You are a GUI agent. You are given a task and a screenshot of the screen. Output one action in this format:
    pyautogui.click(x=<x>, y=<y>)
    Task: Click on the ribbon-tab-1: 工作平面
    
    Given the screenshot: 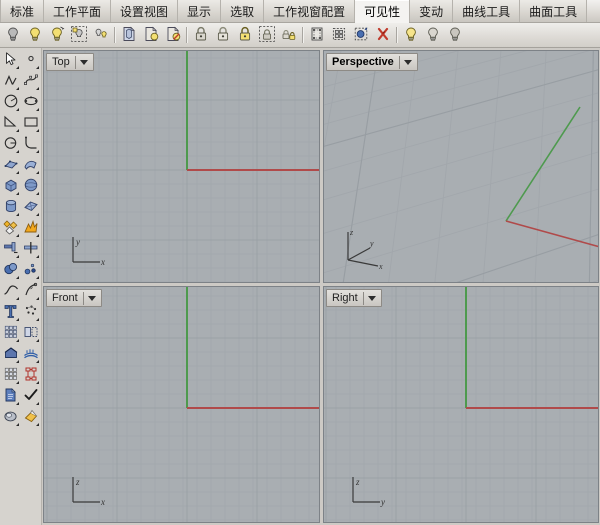 What is the action you would take?
    pyautogui.click(x=78, y=11)
    